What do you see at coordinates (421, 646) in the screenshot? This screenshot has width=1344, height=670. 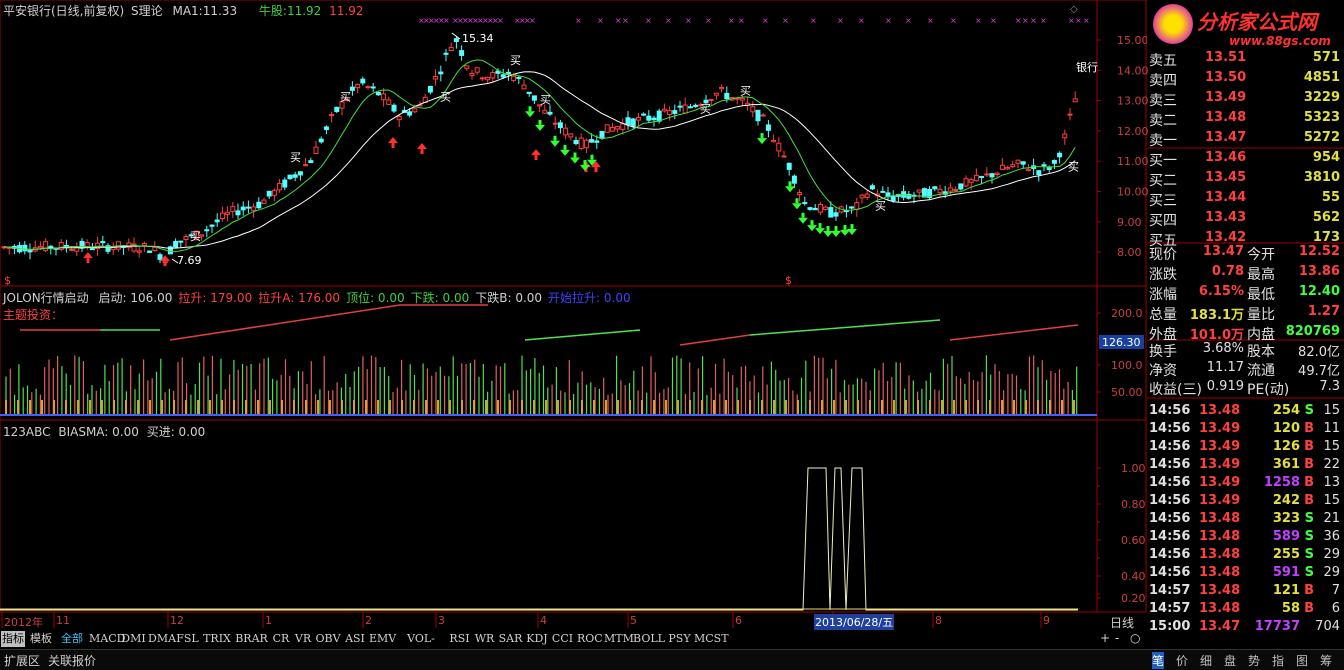 I see `tab-vol-tdx: VOL-TDX` at bounding box center [421, 646].